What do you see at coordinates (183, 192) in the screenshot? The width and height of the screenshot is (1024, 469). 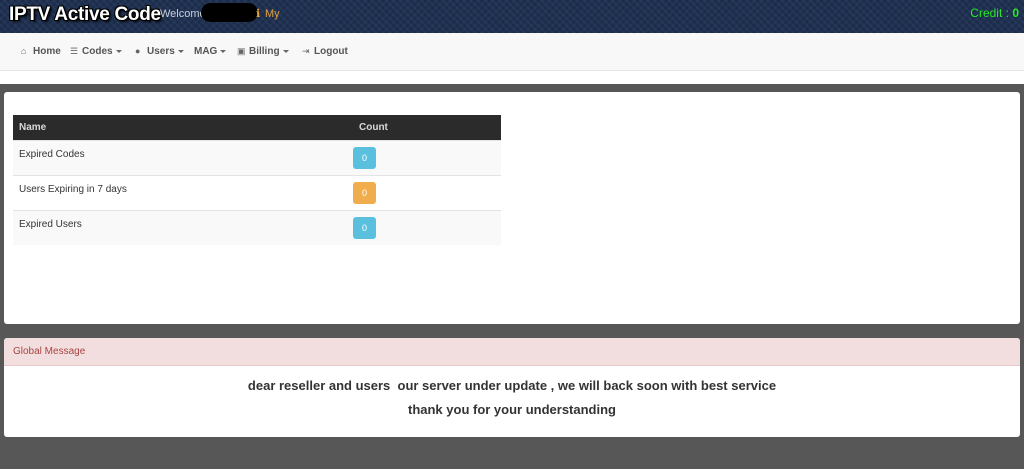 I see `row-name: Users Expiring in 7 days` at bounding box center [183, 192].